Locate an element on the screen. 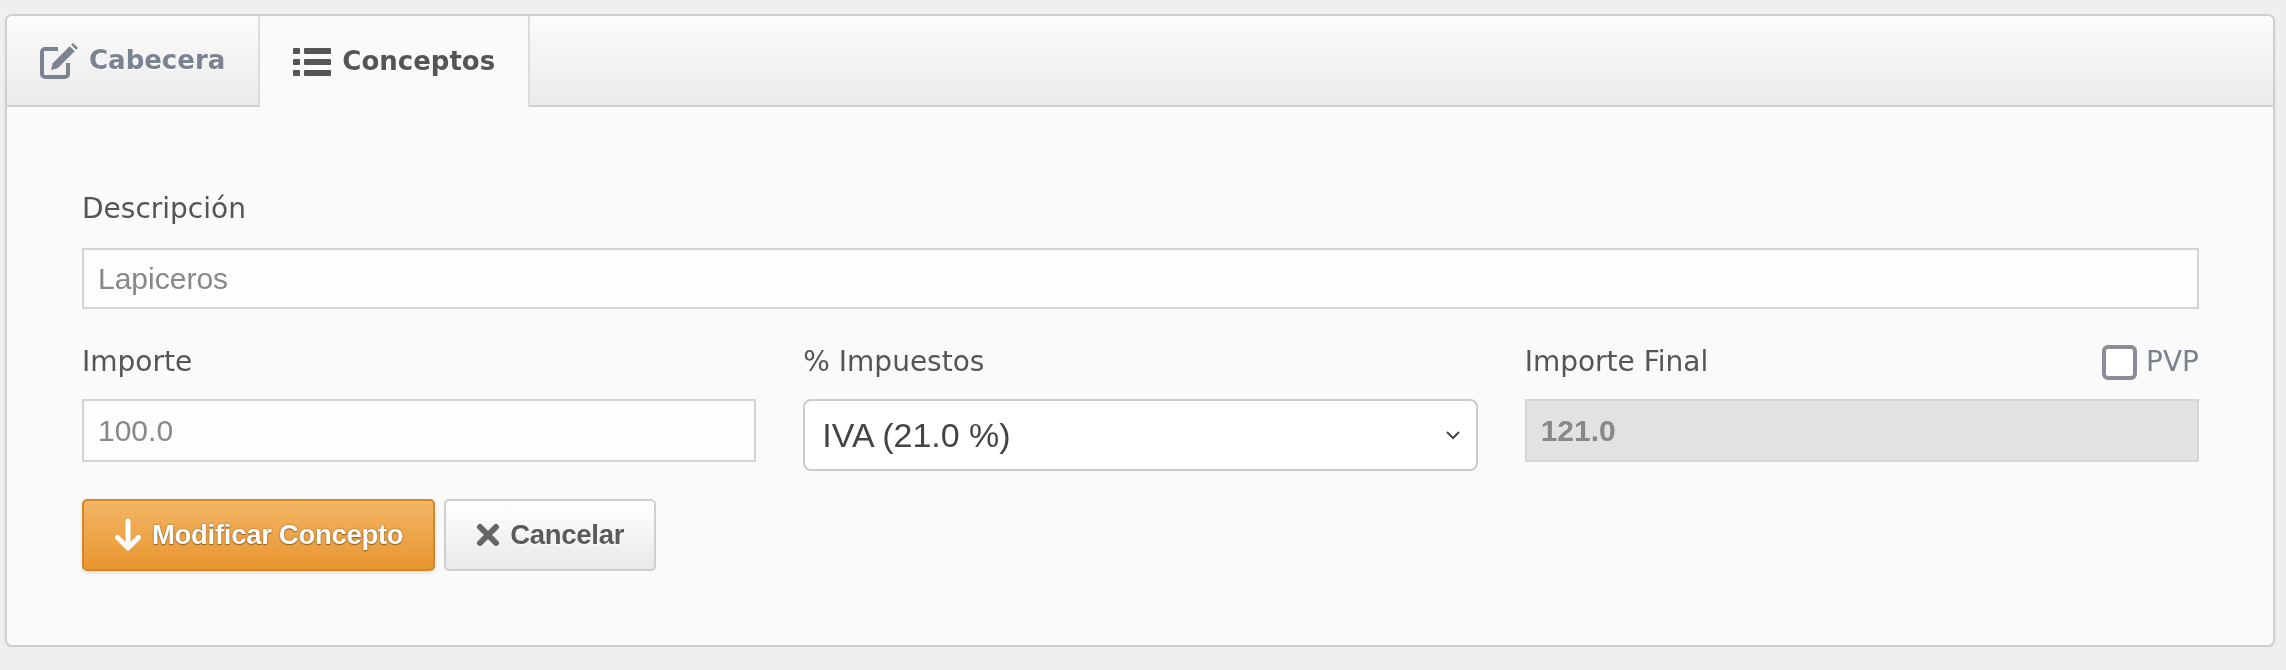 Image resolution: width=2286 pixels, height=670 pixels. chevron-down-icon is located at coordinates (1452, 435).